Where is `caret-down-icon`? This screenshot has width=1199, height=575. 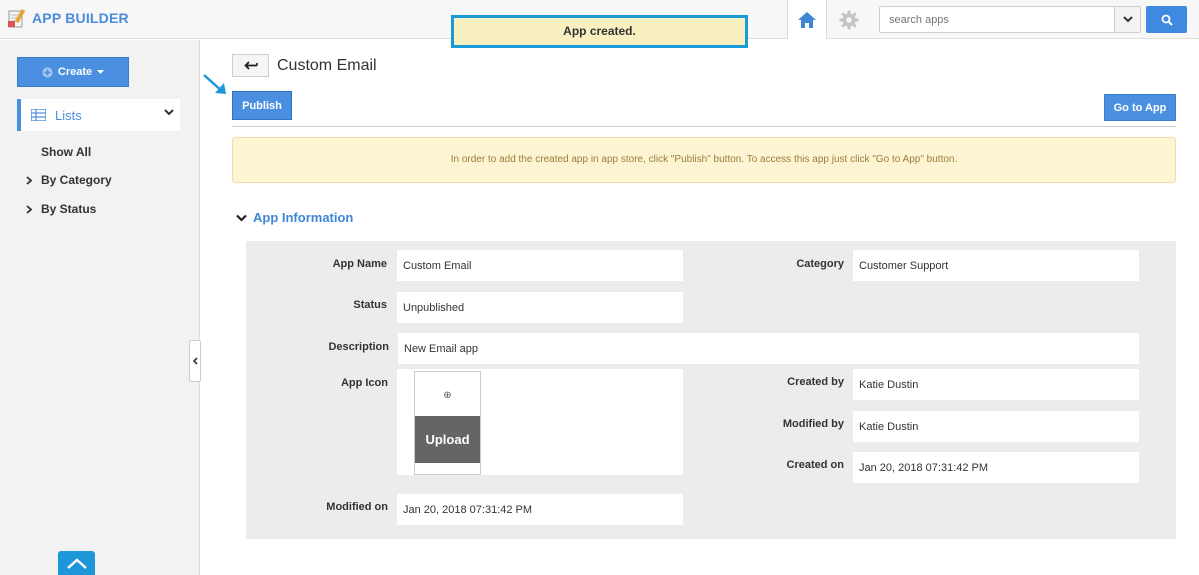 caret-down-icon is located at coordinates (101, 72).